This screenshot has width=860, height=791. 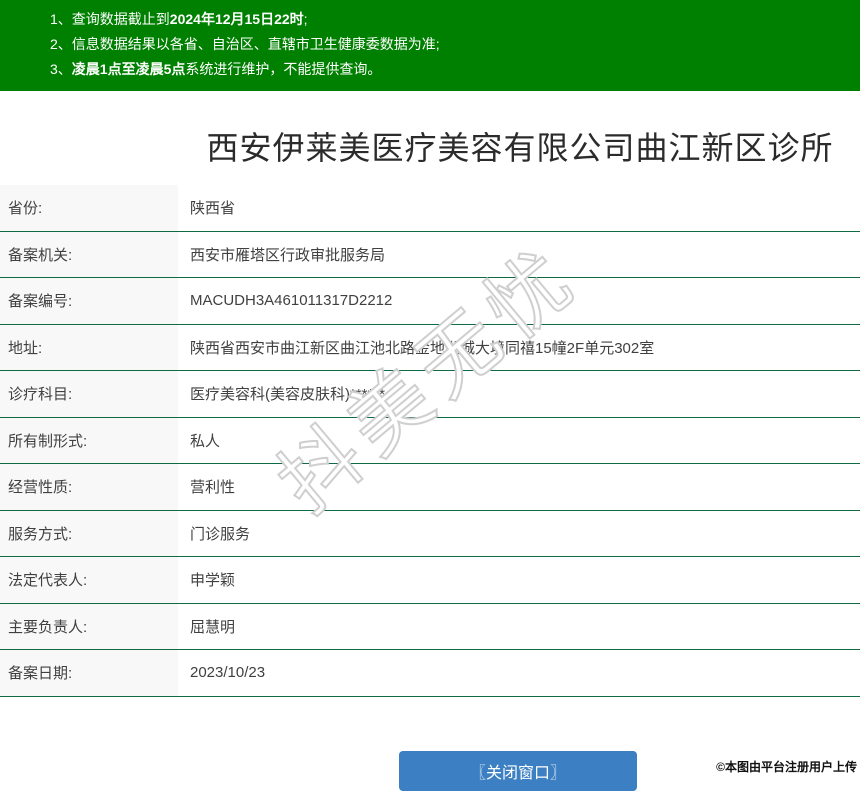 I want to click on row-label: 服务方式:, so click(x=89, y=533).